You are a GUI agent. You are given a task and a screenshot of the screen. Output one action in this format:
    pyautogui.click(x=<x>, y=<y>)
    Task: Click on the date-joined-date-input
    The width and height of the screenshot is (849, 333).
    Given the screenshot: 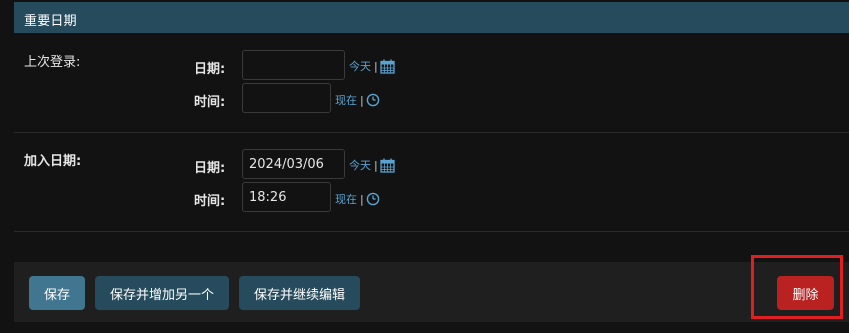 What is the action you would take?
    pyautogui.click(x=293, y=164)
    